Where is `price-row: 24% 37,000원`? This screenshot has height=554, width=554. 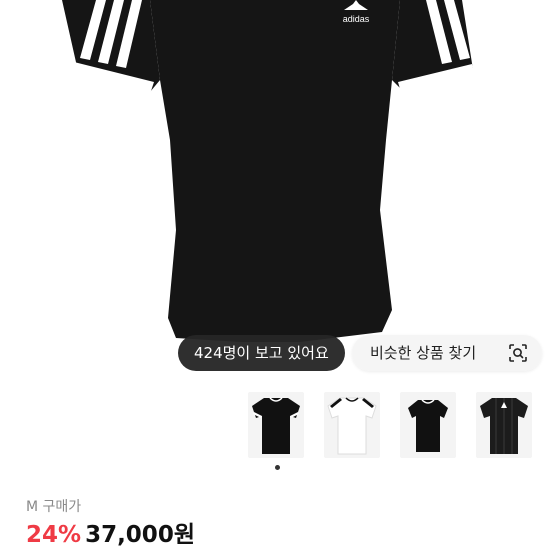
price-row: 24% 37,000원 is located at coordinates (110, 536).